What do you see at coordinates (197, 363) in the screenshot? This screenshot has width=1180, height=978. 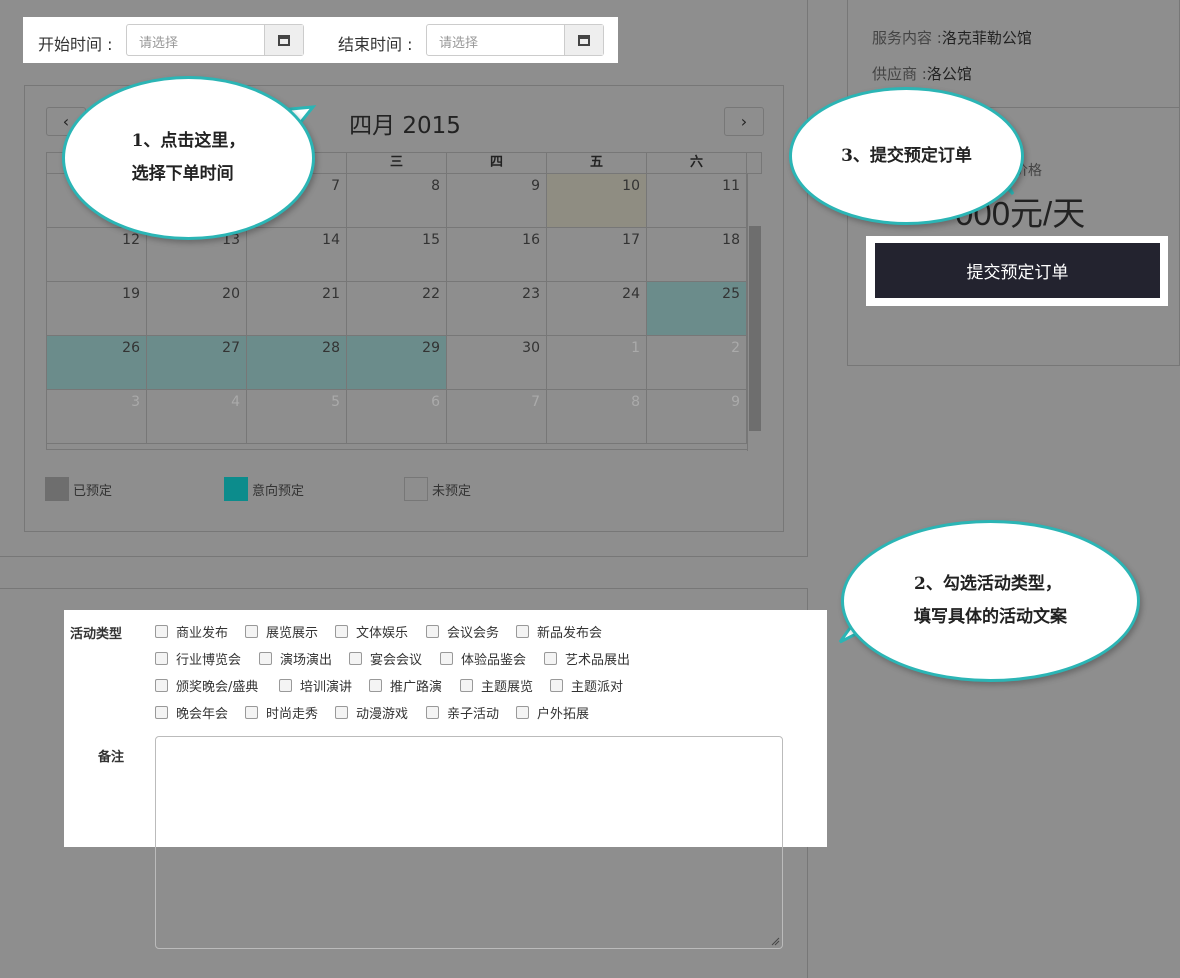 I see `day-cell-intent: 27` at bounding box center [197, 363].